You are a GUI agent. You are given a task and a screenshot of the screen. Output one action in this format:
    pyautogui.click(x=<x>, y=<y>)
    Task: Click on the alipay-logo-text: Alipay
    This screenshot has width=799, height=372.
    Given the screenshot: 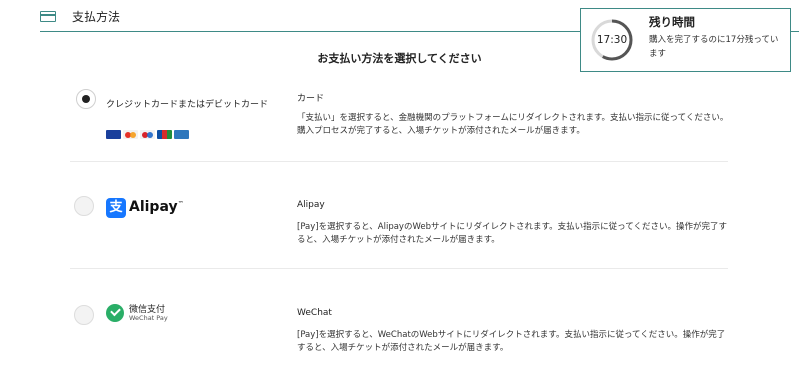 What is the action you would take?
    pyautogui.click(x=153, y=207)
    